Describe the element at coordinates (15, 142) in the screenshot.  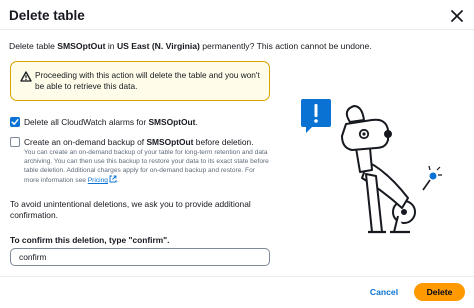
I see `create-backup-checkbox` at that location.